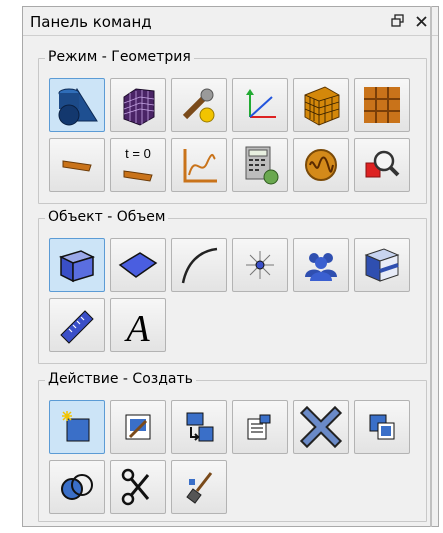 This screenshot has height=533, width=443. I want to click on oscillation-icon, so click(321, 165).